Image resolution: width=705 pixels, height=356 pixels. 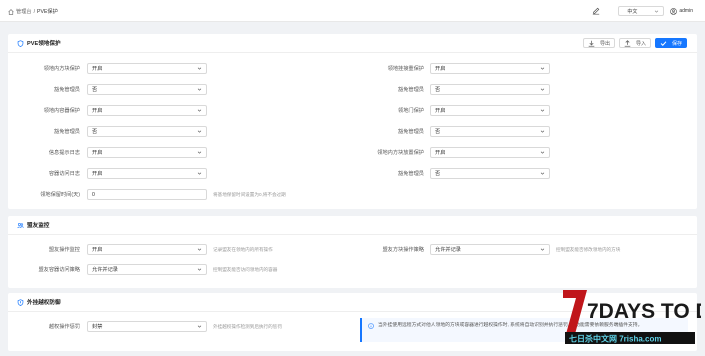 I want to click on pve-card-header: PVE领地保护 导出 导入 保存, so click(x=352, y=43).